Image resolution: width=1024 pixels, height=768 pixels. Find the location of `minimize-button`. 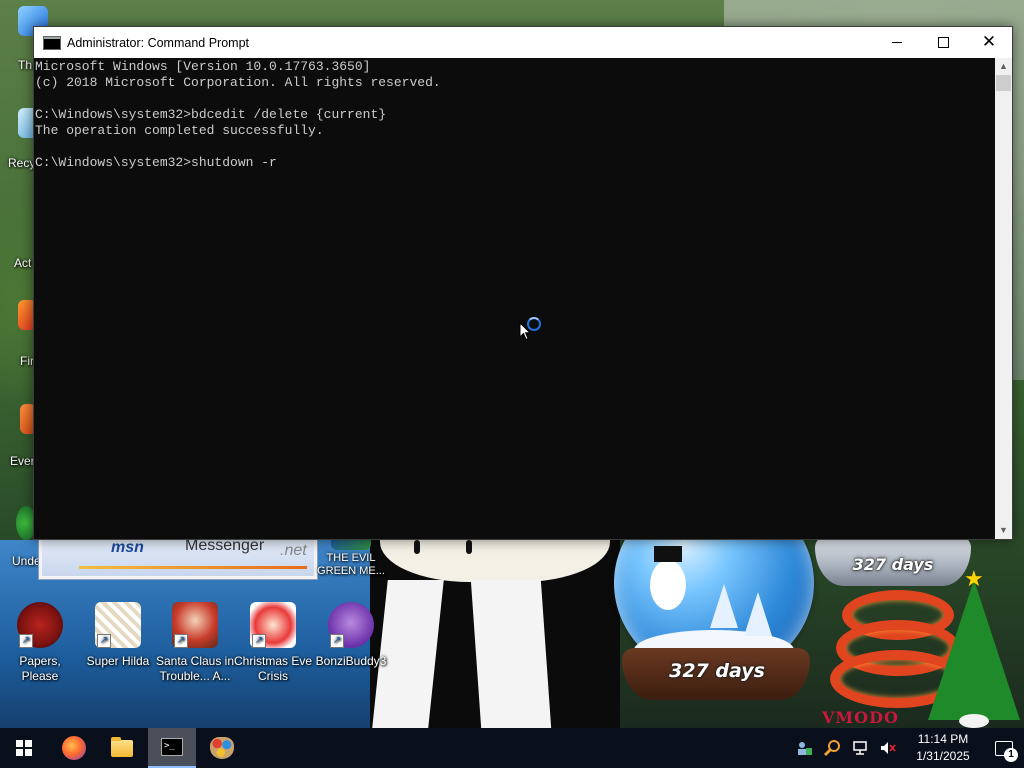

minimize-button is located at coordinates (897, 42).